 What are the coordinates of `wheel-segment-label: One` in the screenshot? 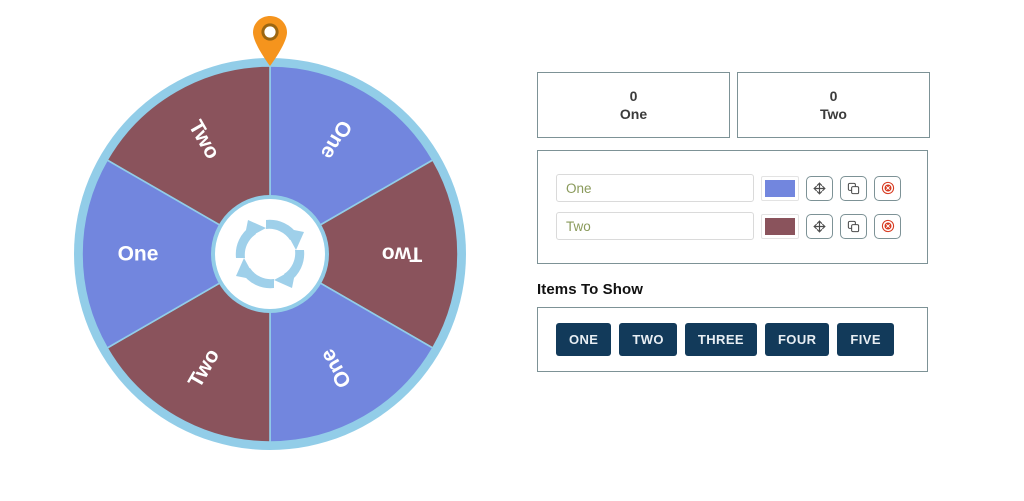 It's located at (138, 254).